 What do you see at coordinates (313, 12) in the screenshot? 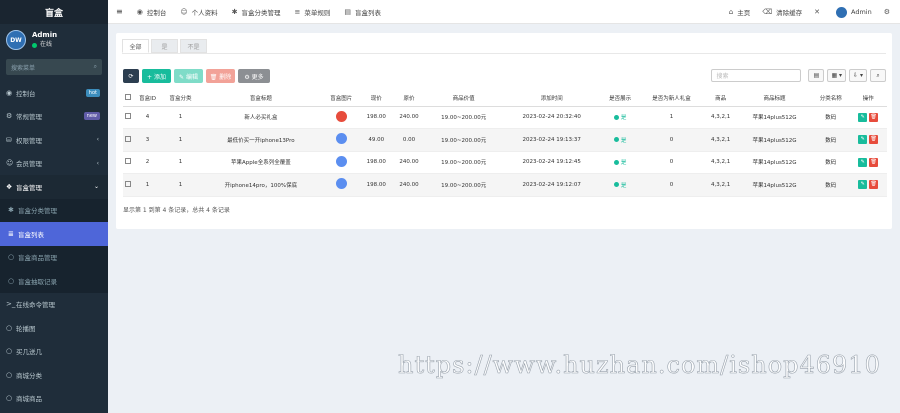
I see `nav-tab-3: ≡ 菜单规则` at bounding box center [313, 12].